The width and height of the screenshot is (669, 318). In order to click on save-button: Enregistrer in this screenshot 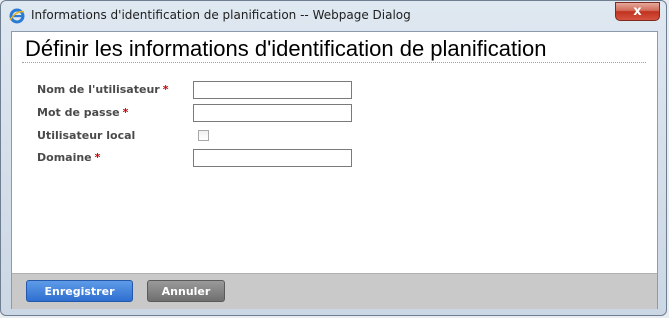, I will do `click(79, 291)`.